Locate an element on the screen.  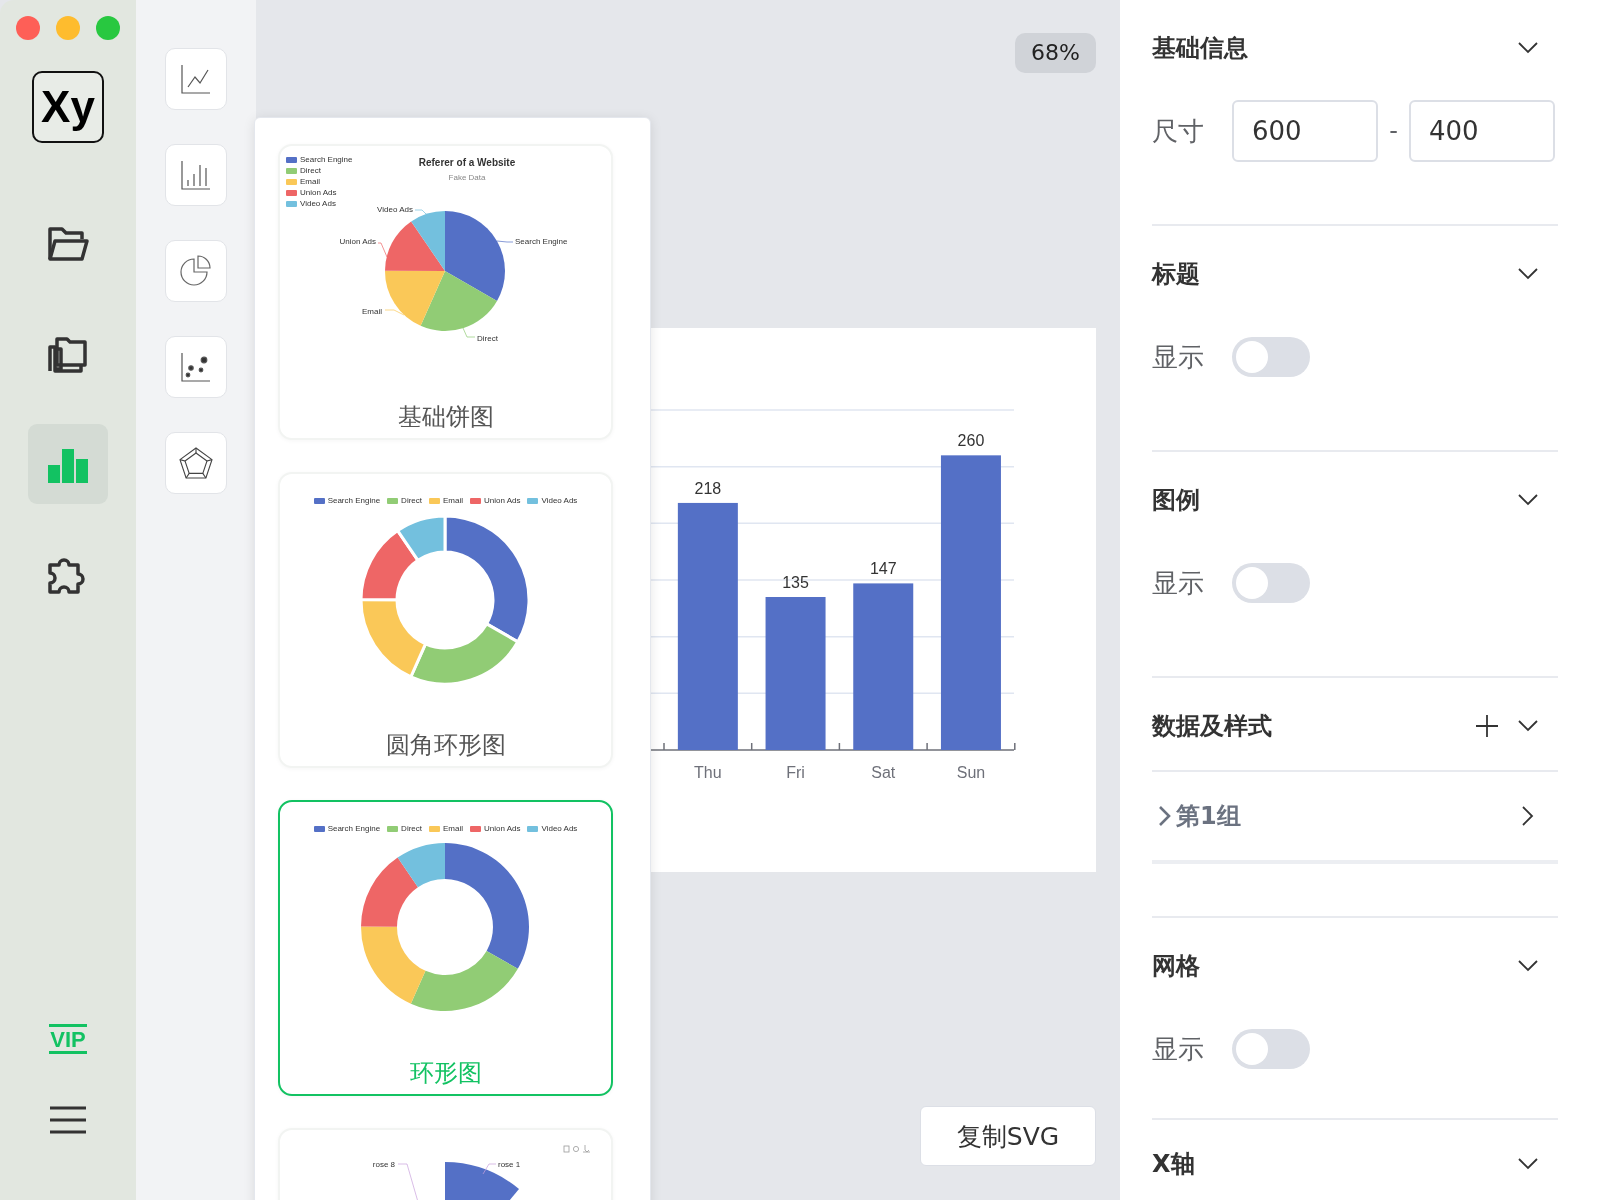
pie-chart-button is located at coordinates (196, 271).